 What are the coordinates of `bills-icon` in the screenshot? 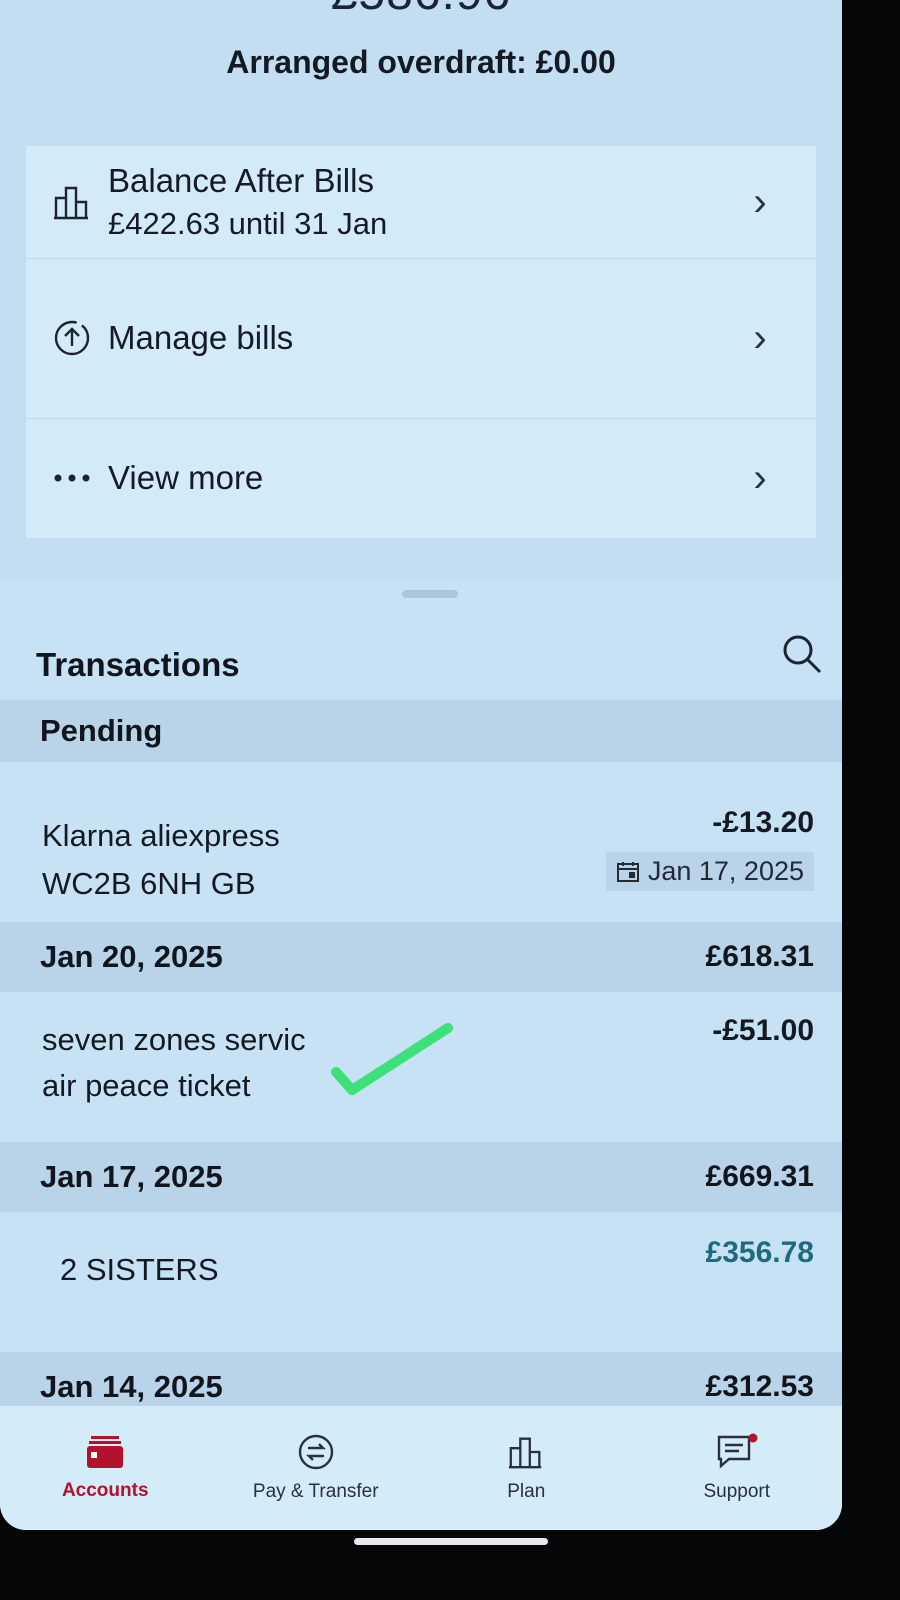 It's located at (80, 338).